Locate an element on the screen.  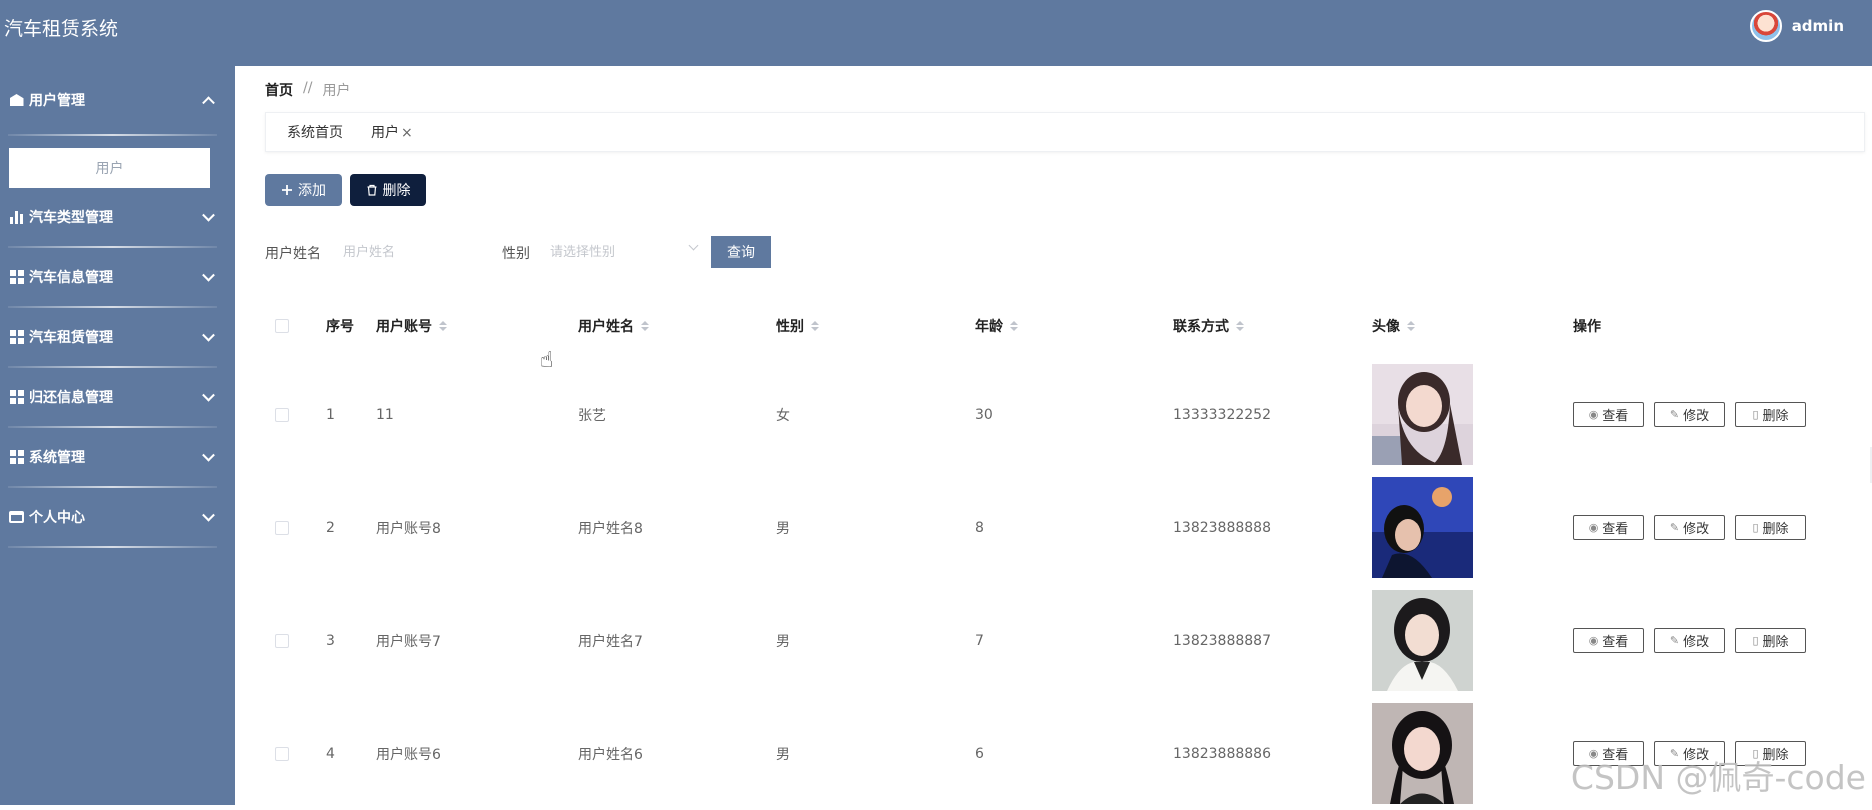
top-bar: 汽车租赁系统 admin is located at coordinates (936, 33).